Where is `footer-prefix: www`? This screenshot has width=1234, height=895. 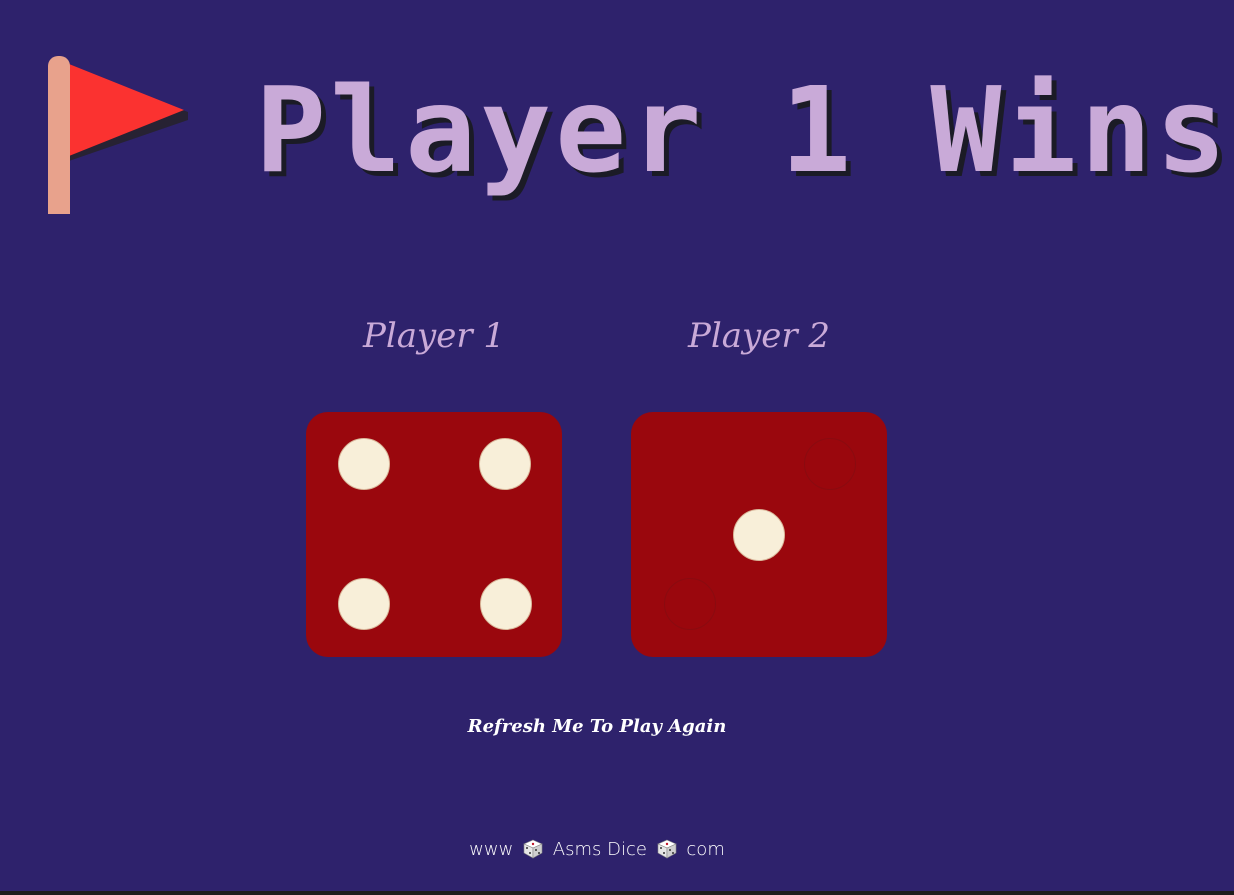 footer-prefix: www is located at coordinates (491, 849).